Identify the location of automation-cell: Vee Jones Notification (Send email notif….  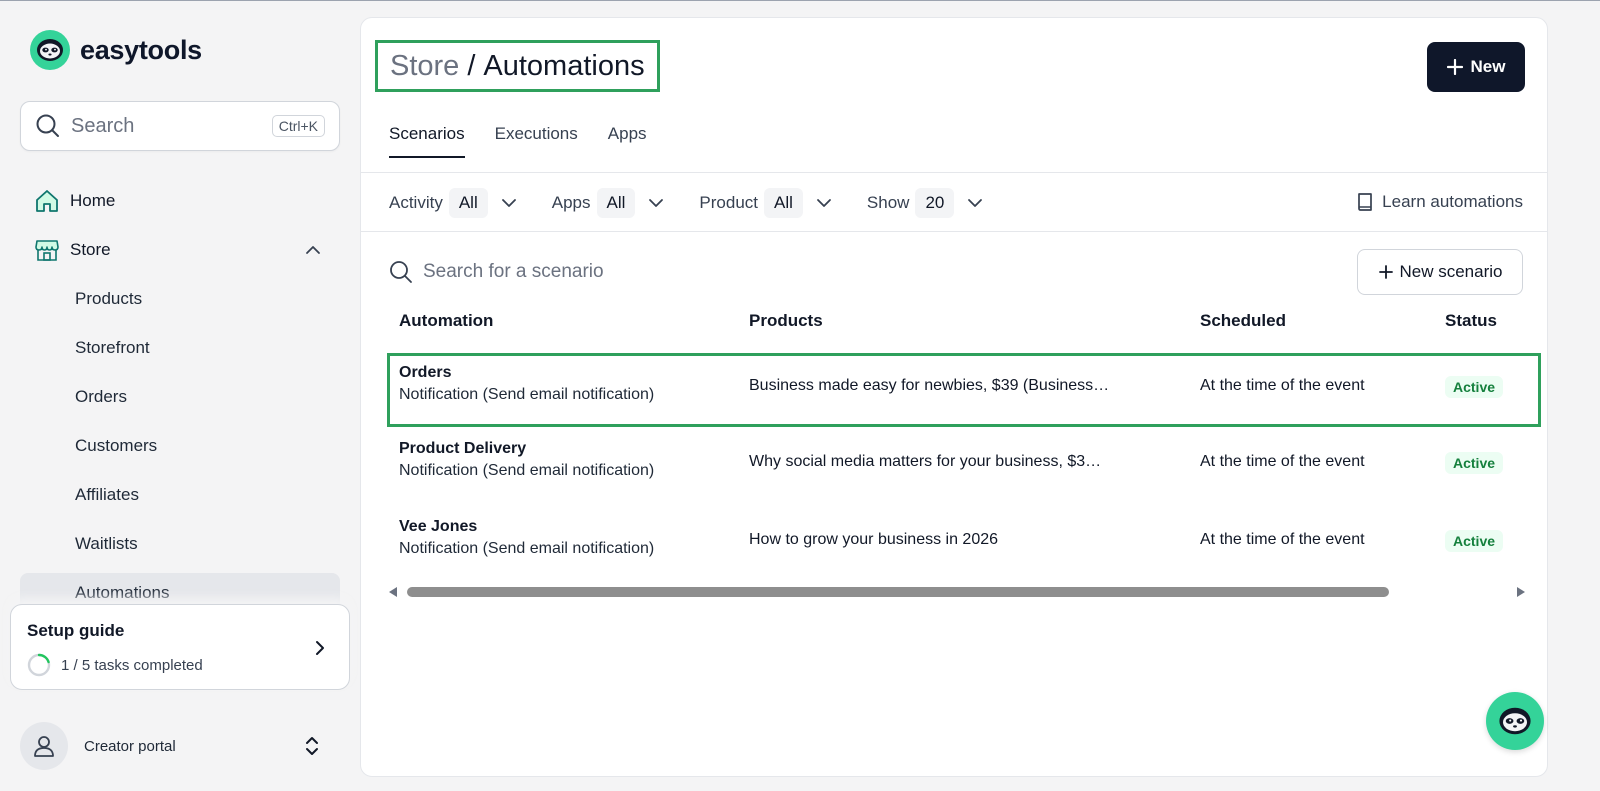
(526, 538).